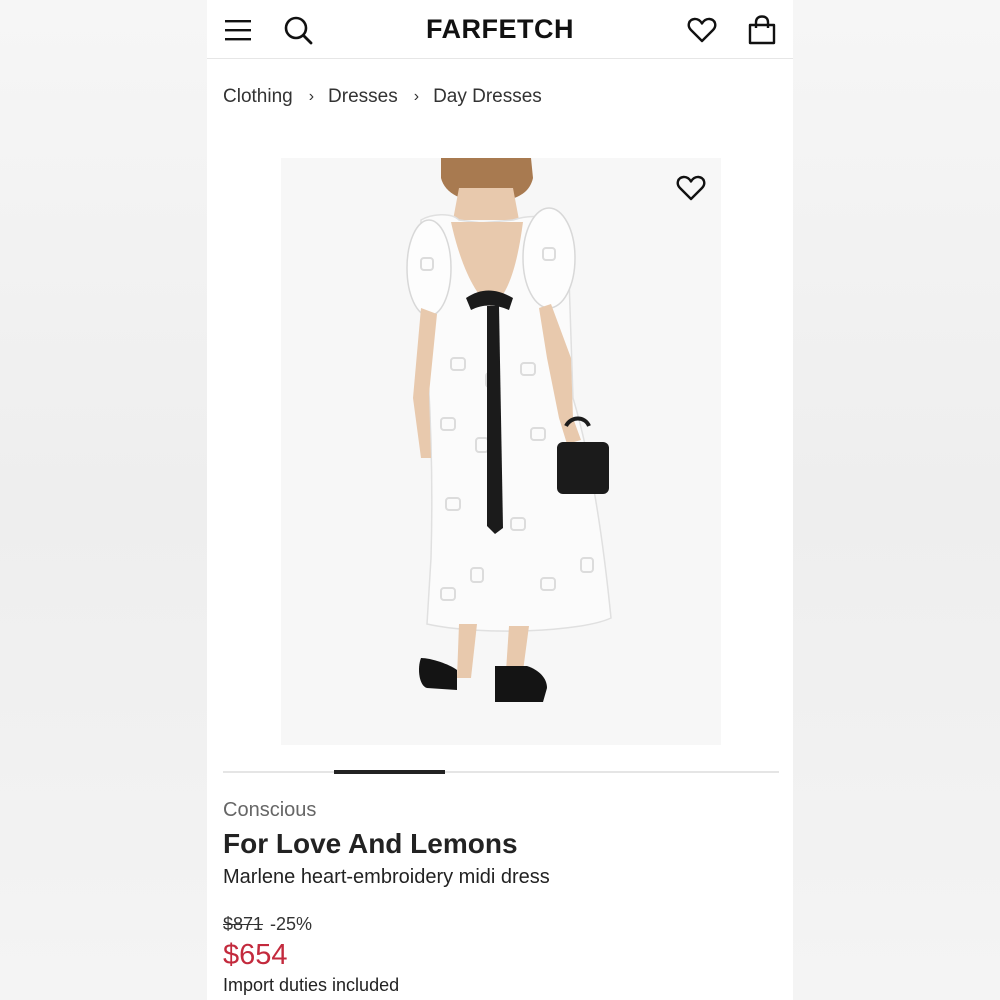 The image size is (1000, 1000). What do you see at coordinates (509, 430) in the screenshot?
I see `model-illustration` at bounding box center [509, 430].